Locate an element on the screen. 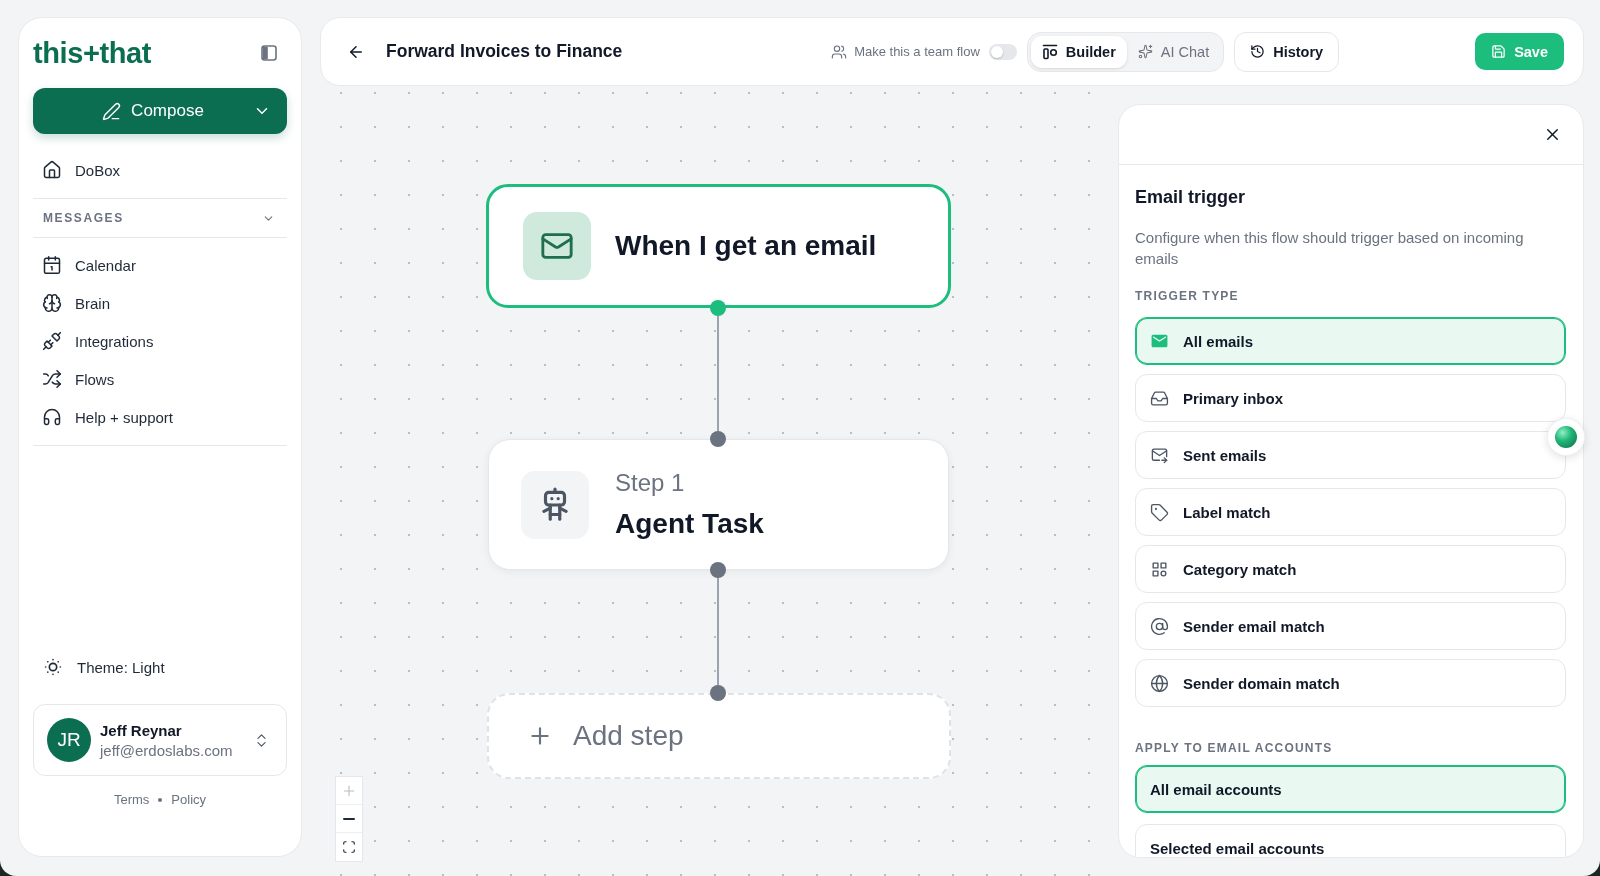 This screenshot has width=1600, height=876. headphones-icon is located at coordinates (52, 417).